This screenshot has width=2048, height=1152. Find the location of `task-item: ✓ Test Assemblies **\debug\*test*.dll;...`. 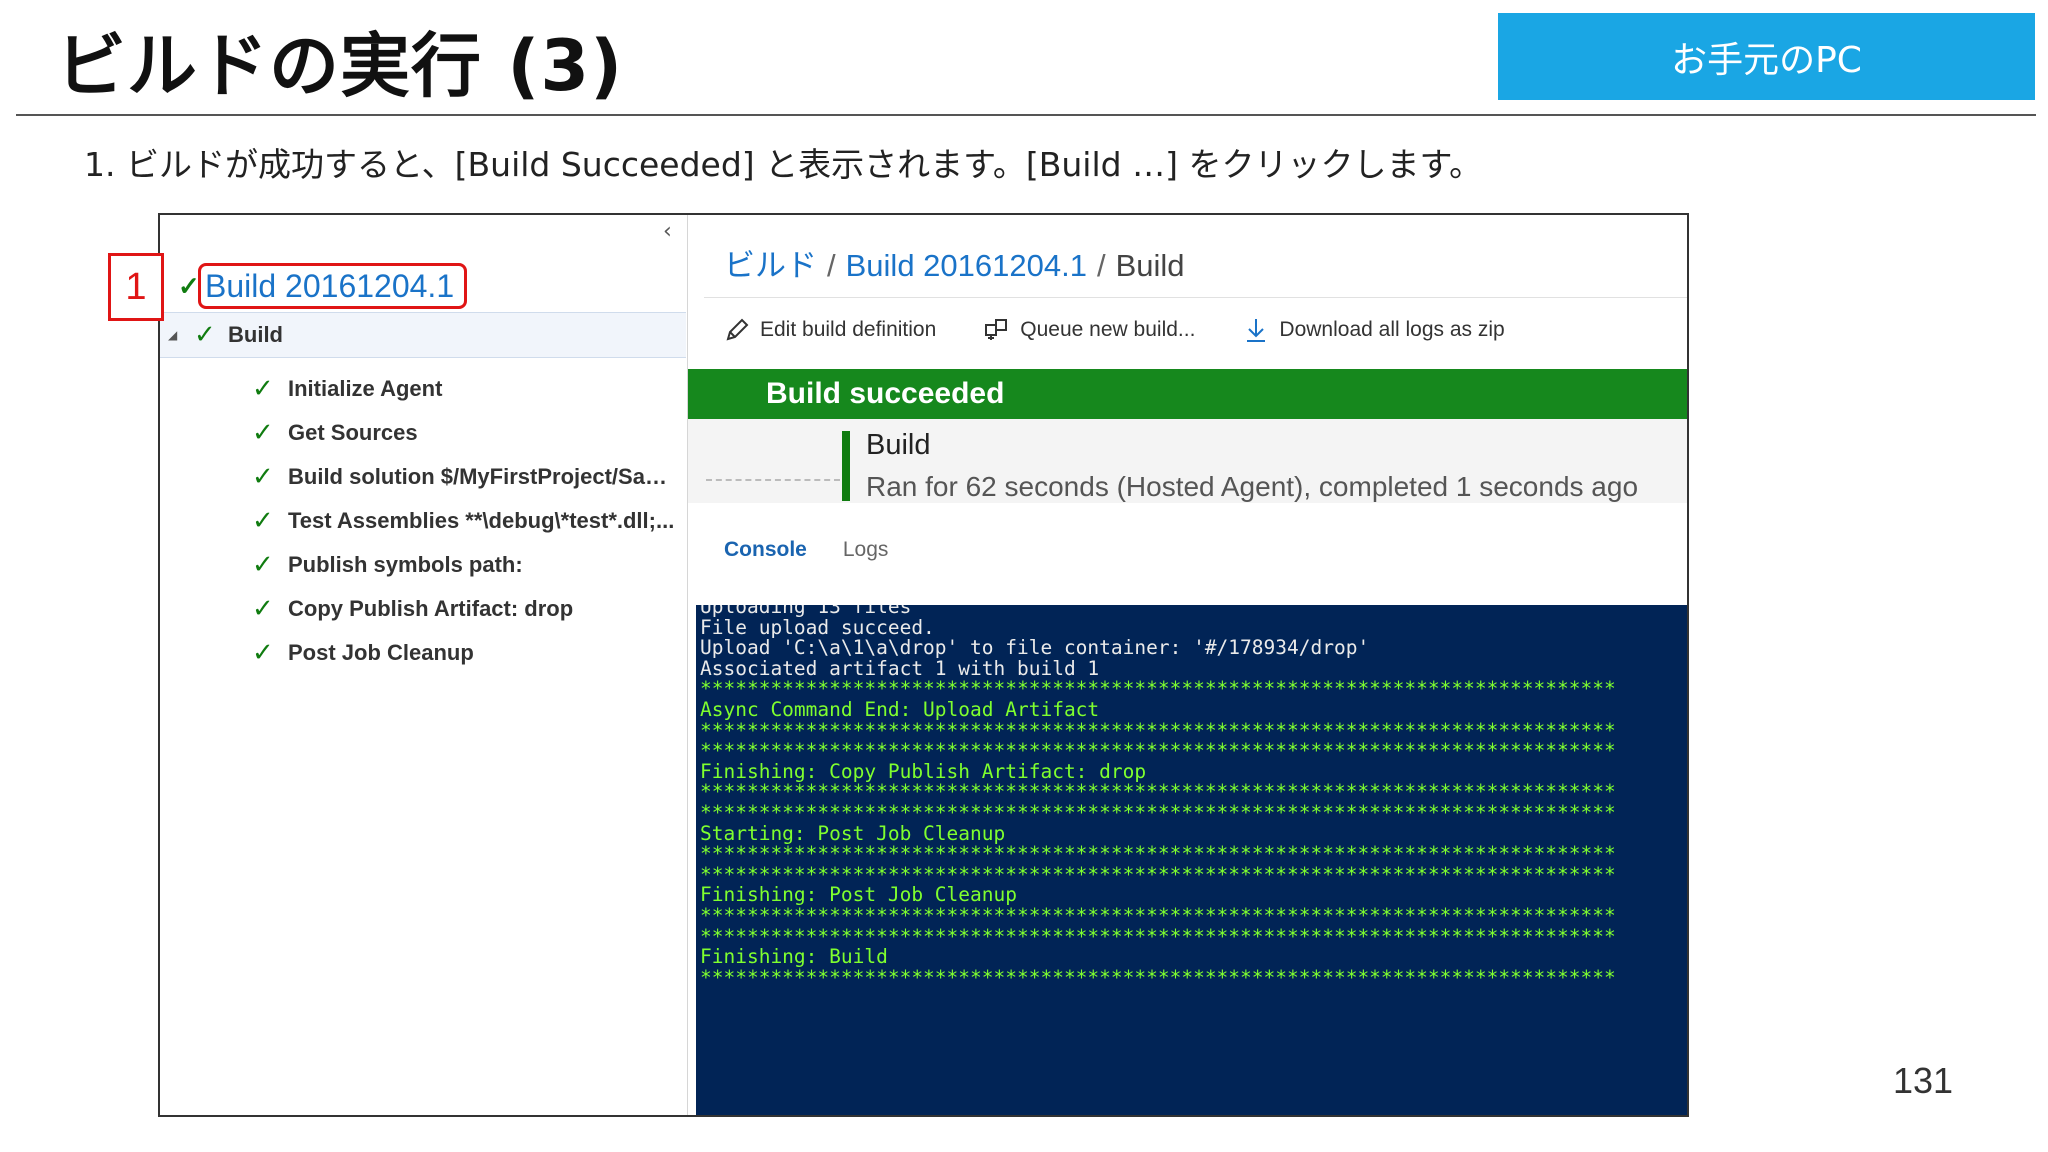

task-item: ✓ Test Assemblies **\debug\*test*.dll;... is located at coordinates (465, 521).